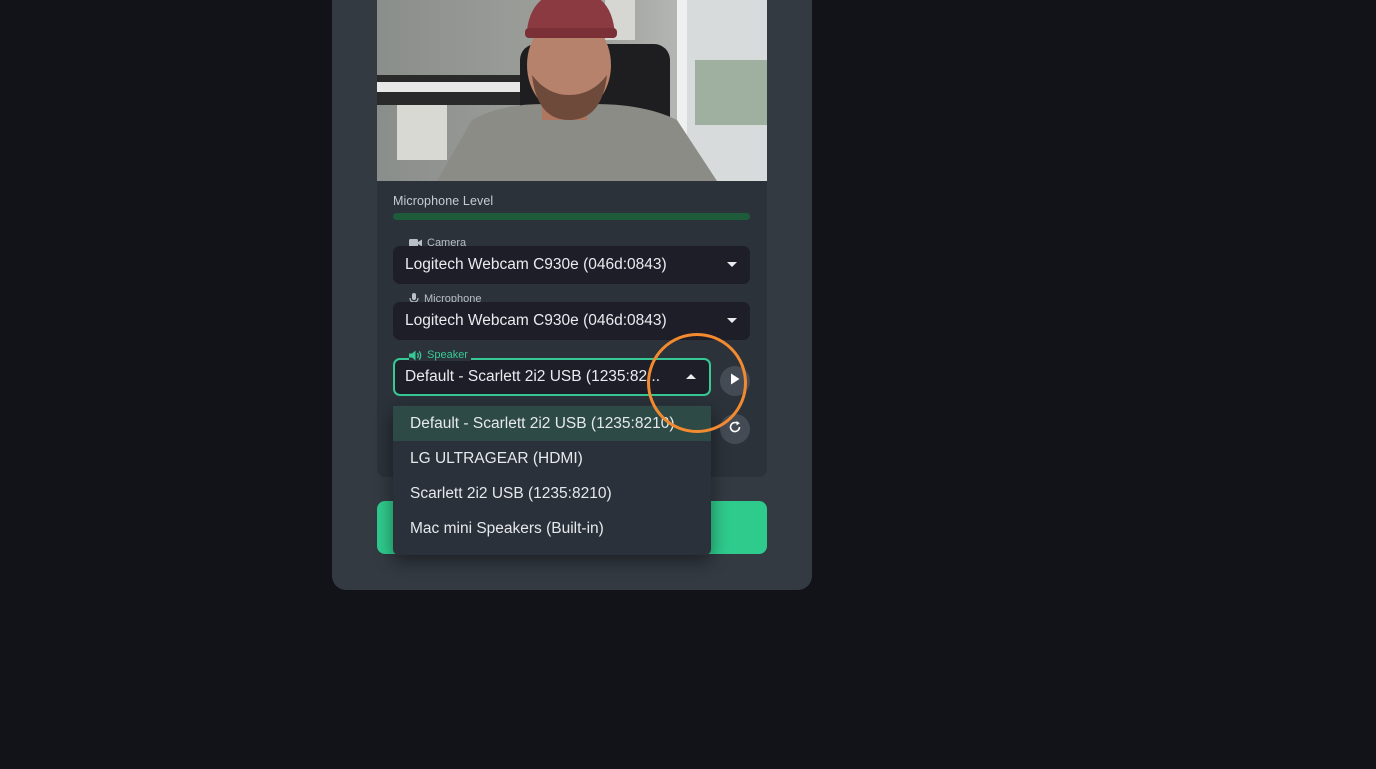 The height and width of the screenshot is (769, 1376). Describe the element at coordinates (552, 528) in the screenshot. I see `speaker-option: Mac mini Speakers (Built-in)` at that location.